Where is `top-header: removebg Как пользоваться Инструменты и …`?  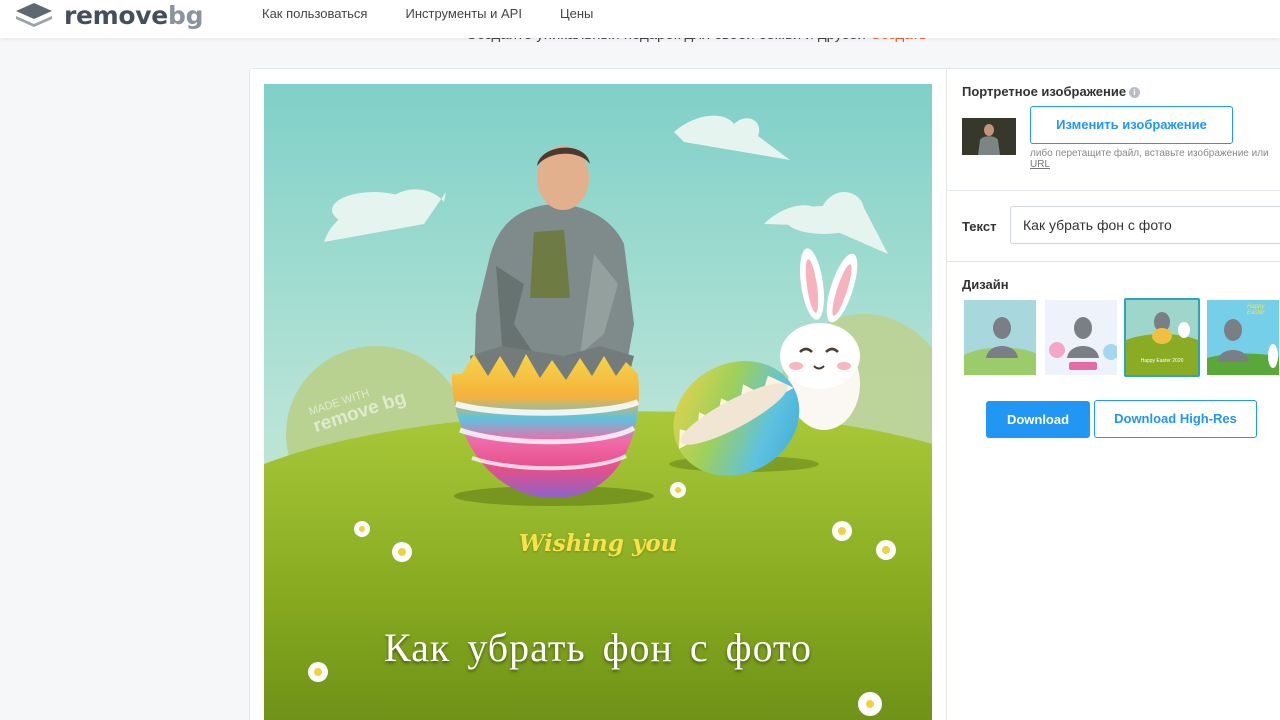
top-header: removebg Как пользоваться Инструменты и … is located at coordinates (640, 19).